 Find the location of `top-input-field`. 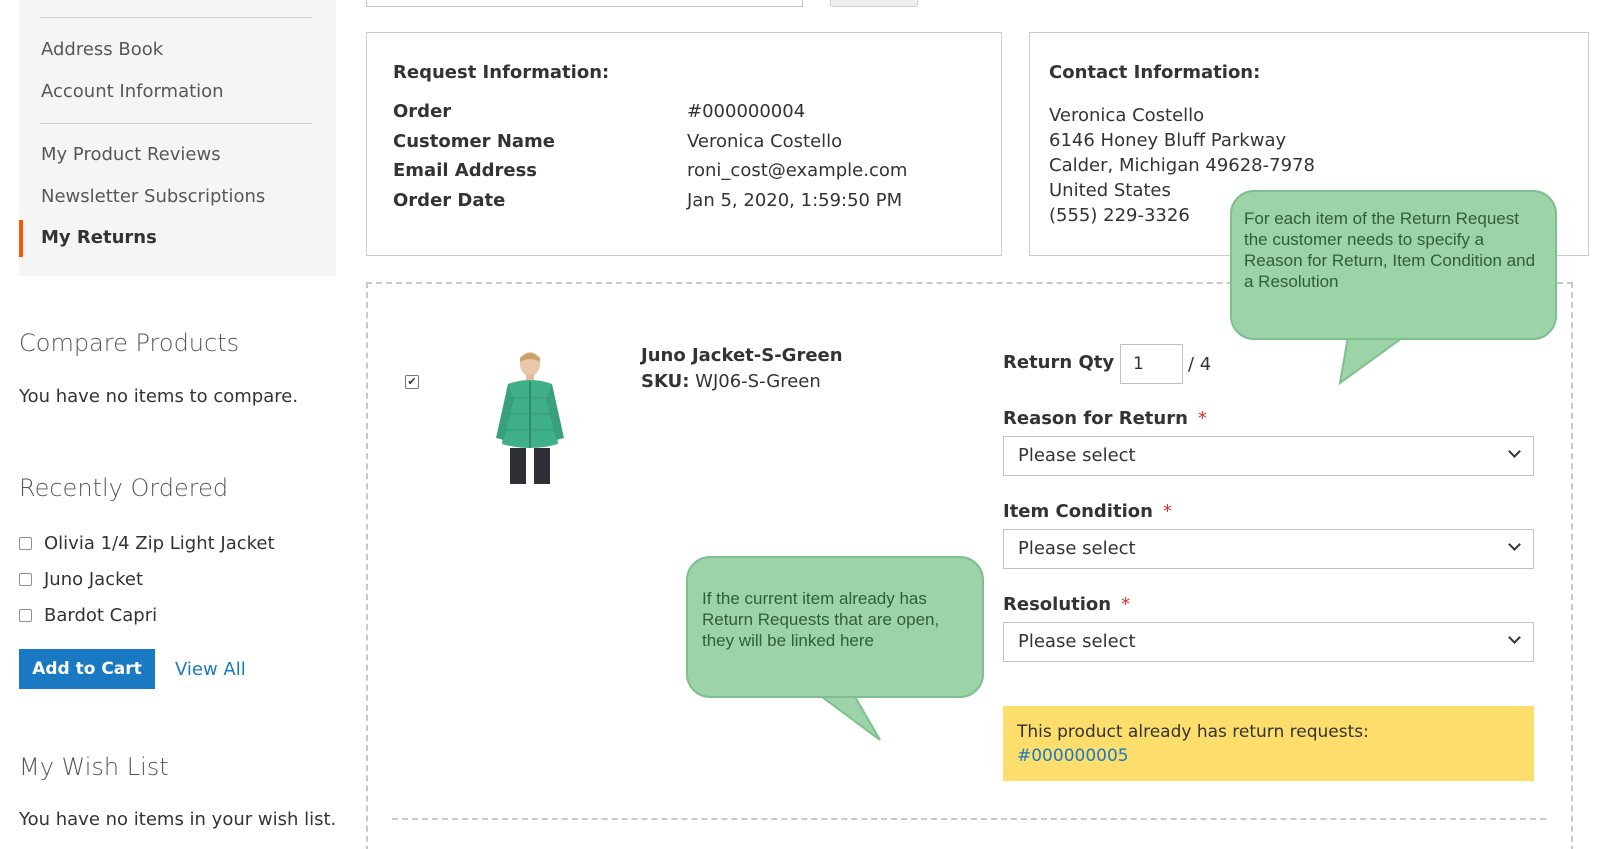

top-input-field is located at coordinates (584, 3).